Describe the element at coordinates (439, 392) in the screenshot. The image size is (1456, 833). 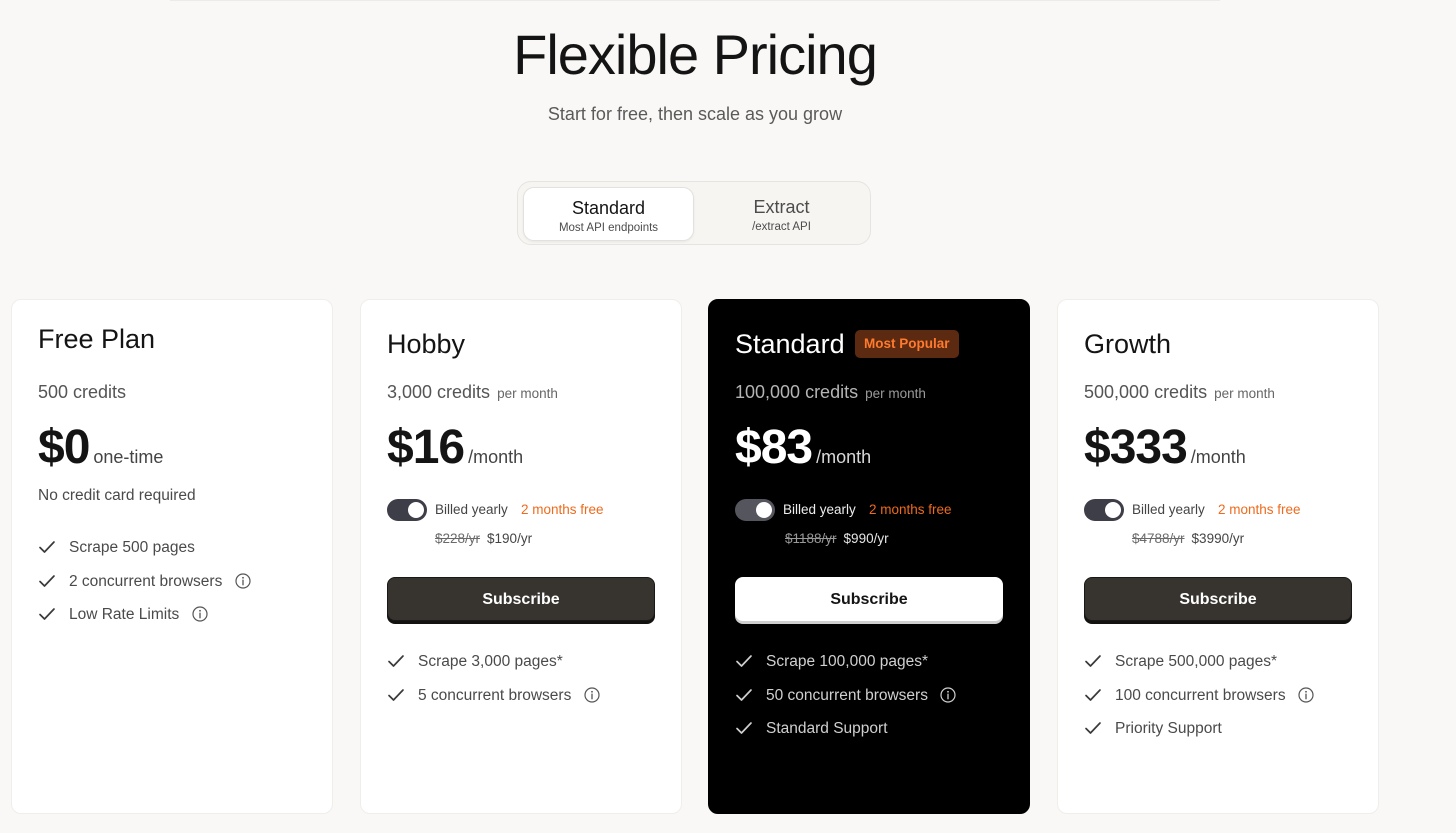
I see `plan-credits-amount: 3,000 credits` at that location.